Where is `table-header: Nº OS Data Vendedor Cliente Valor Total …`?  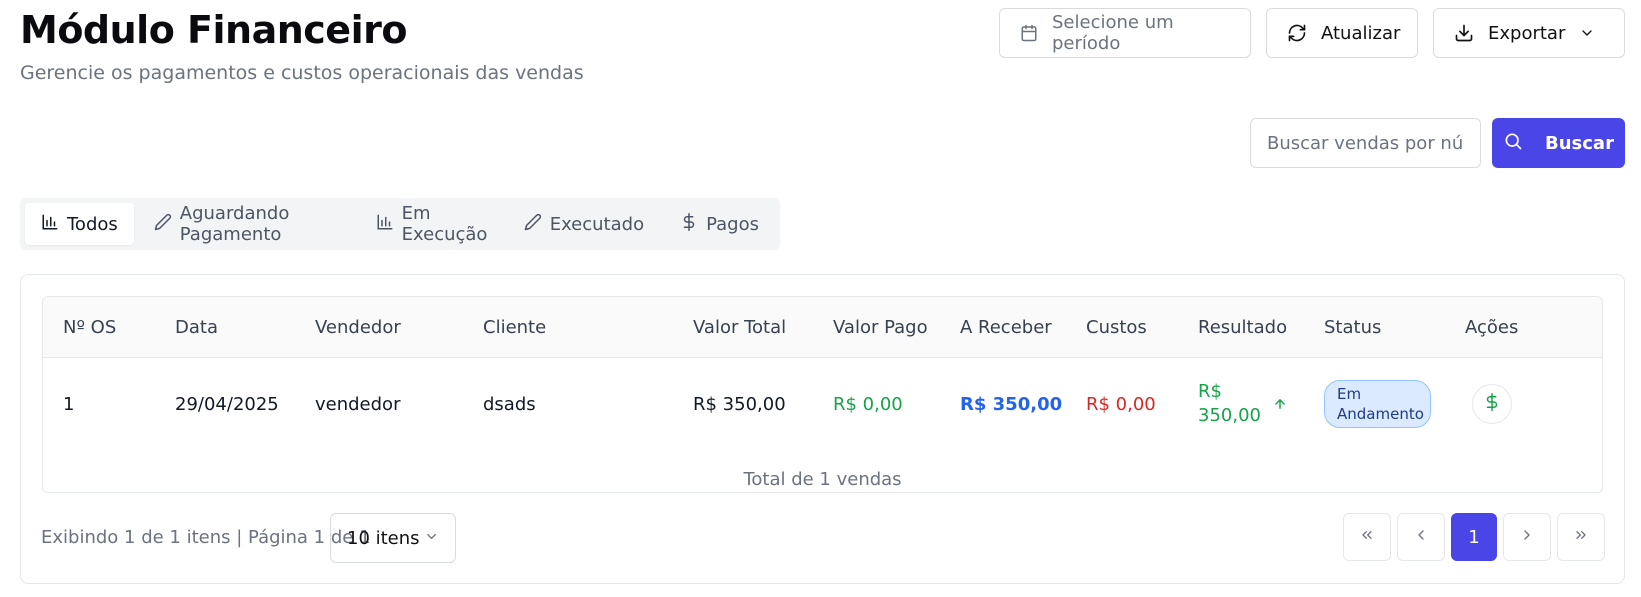 table-header: Nº OS Data Vendedor Cliente Valor Total … is located at coordinates (822, 327).